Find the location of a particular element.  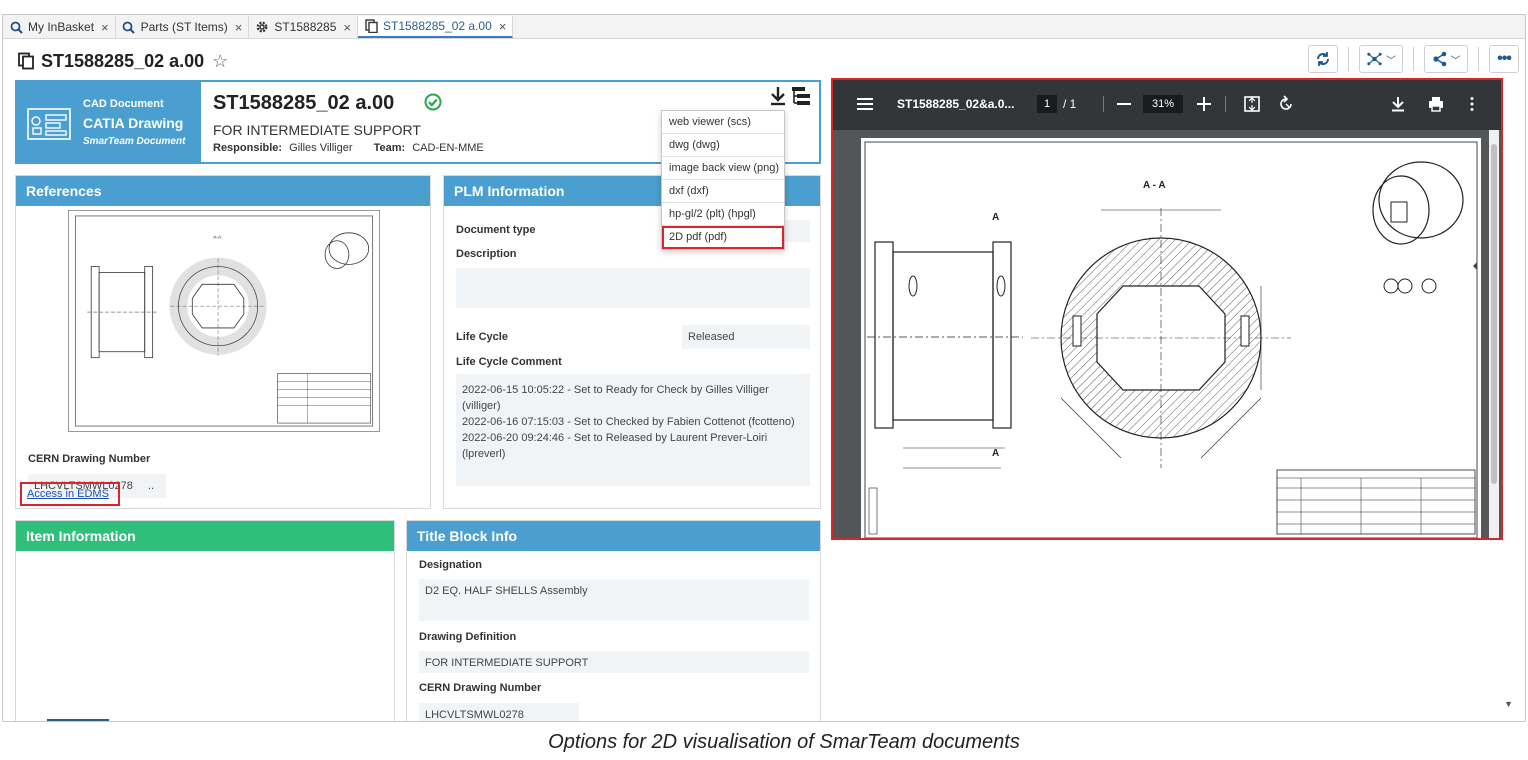

page-number-input: 1 is located at coordinates (1047, 104).